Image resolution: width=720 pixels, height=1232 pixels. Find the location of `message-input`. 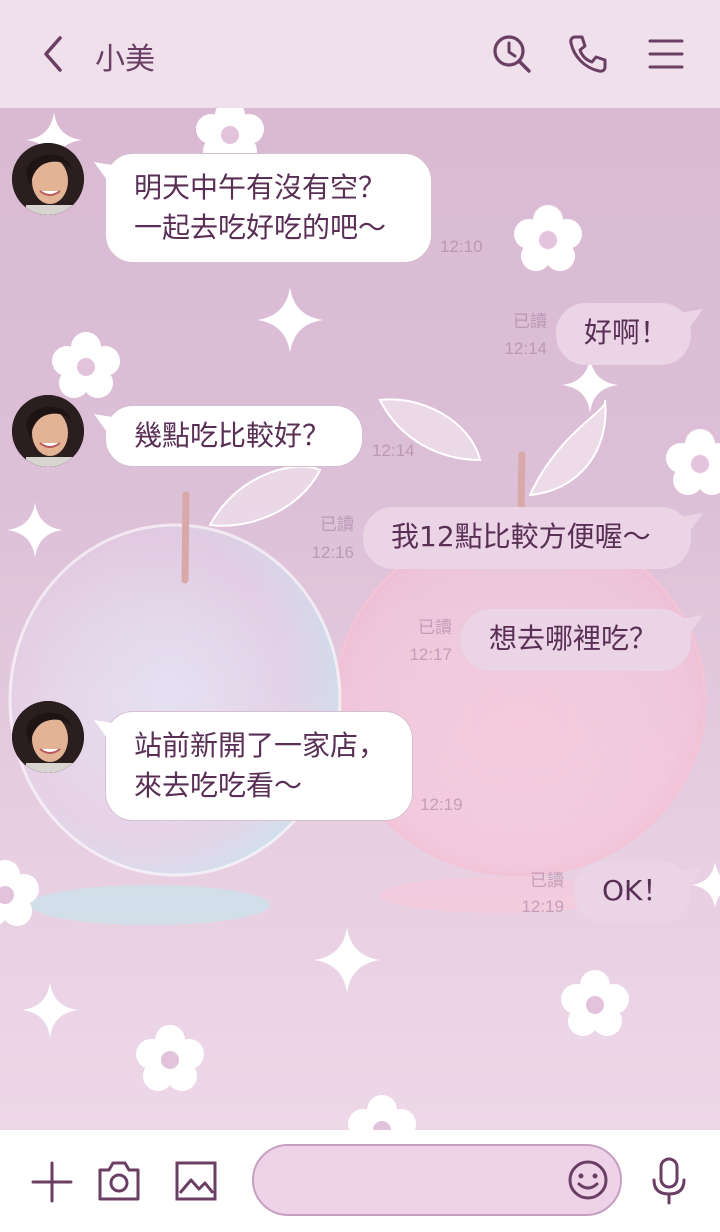

message-input is located at coordinates (437, 1180).